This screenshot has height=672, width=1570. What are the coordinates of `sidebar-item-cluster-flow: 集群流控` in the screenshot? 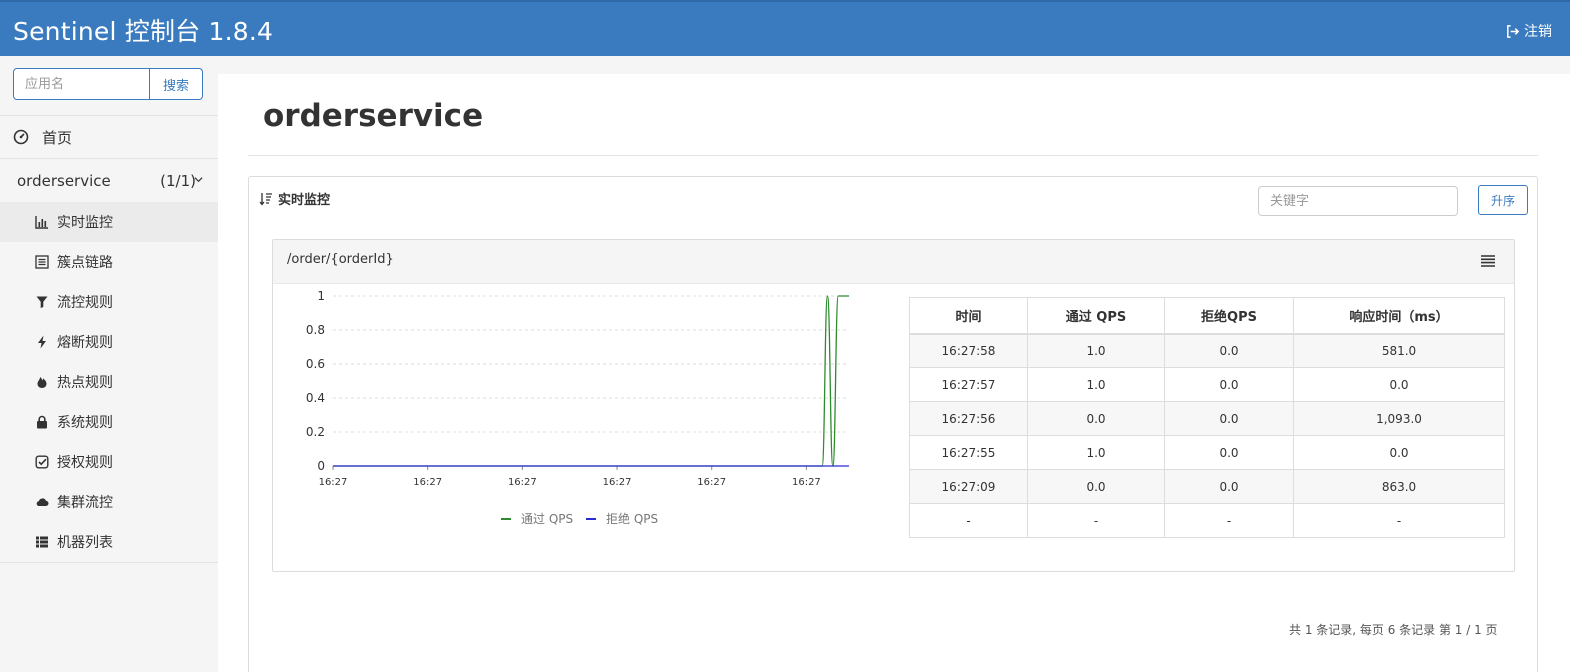 It's located at (109, 502).